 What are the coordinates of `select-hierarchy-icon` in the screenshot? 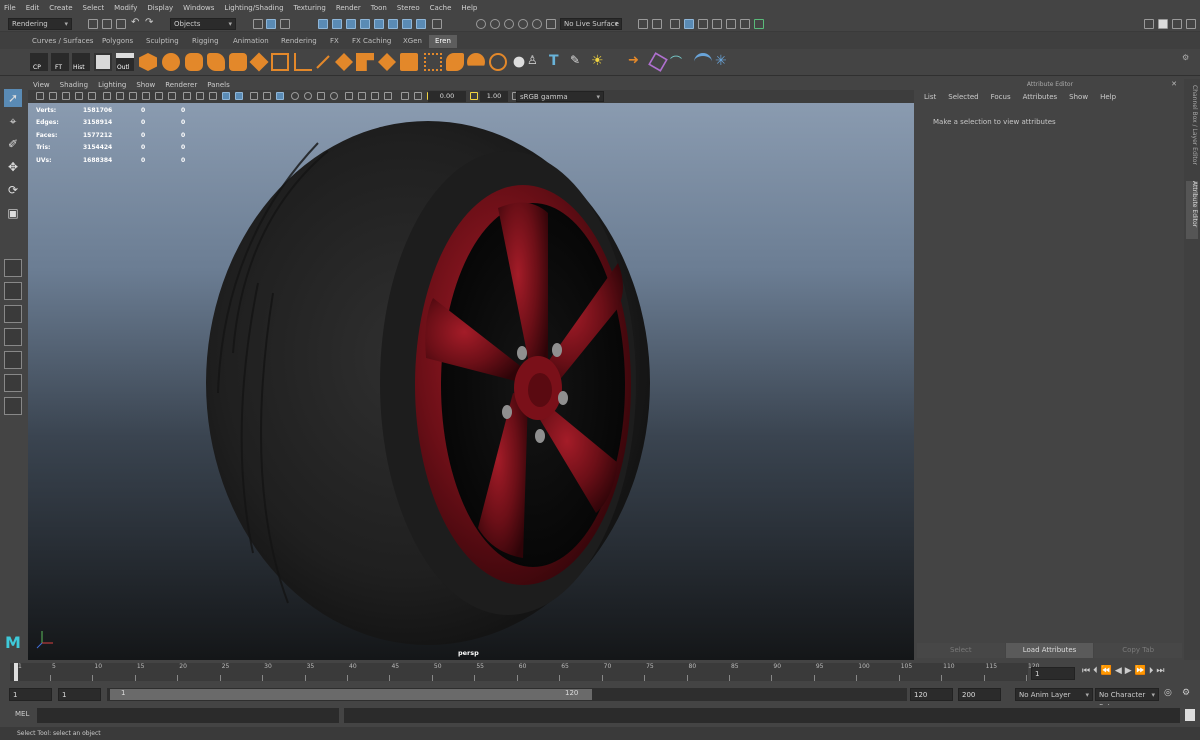 It's located at (258, 24).